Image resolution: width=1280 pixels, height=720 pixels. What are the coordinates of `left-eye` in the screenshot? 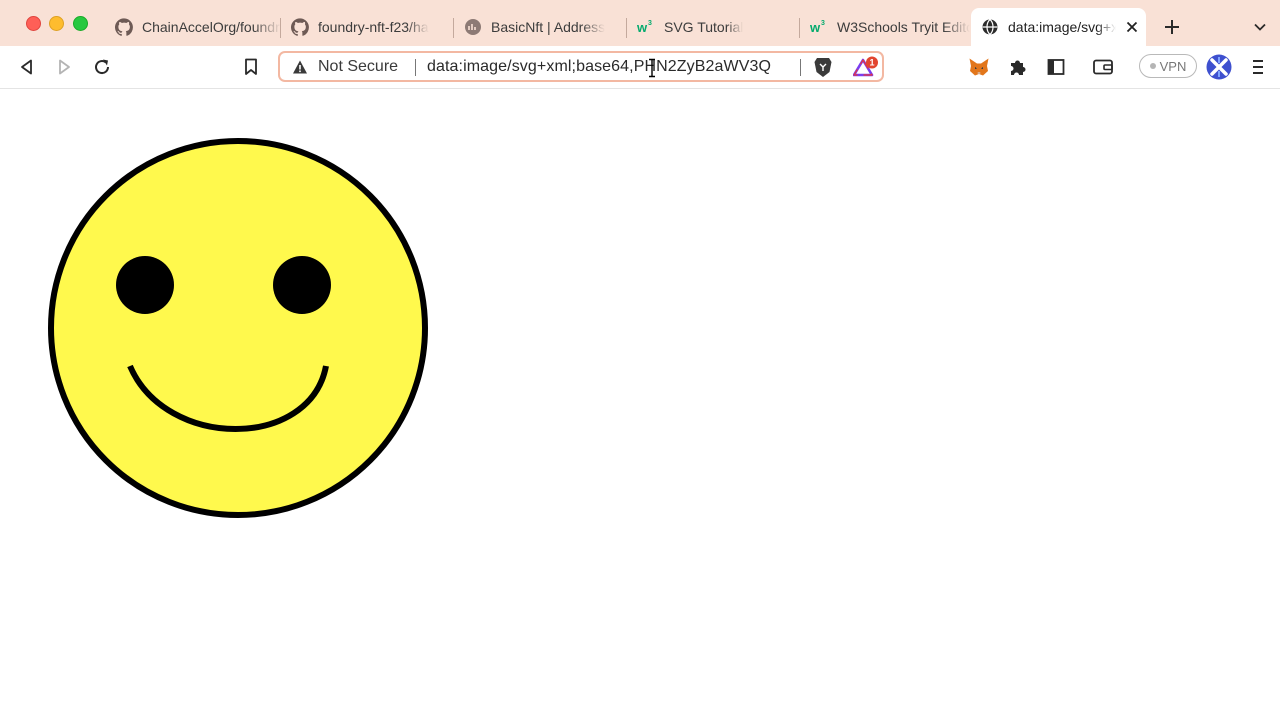 It's located at (145, 285).